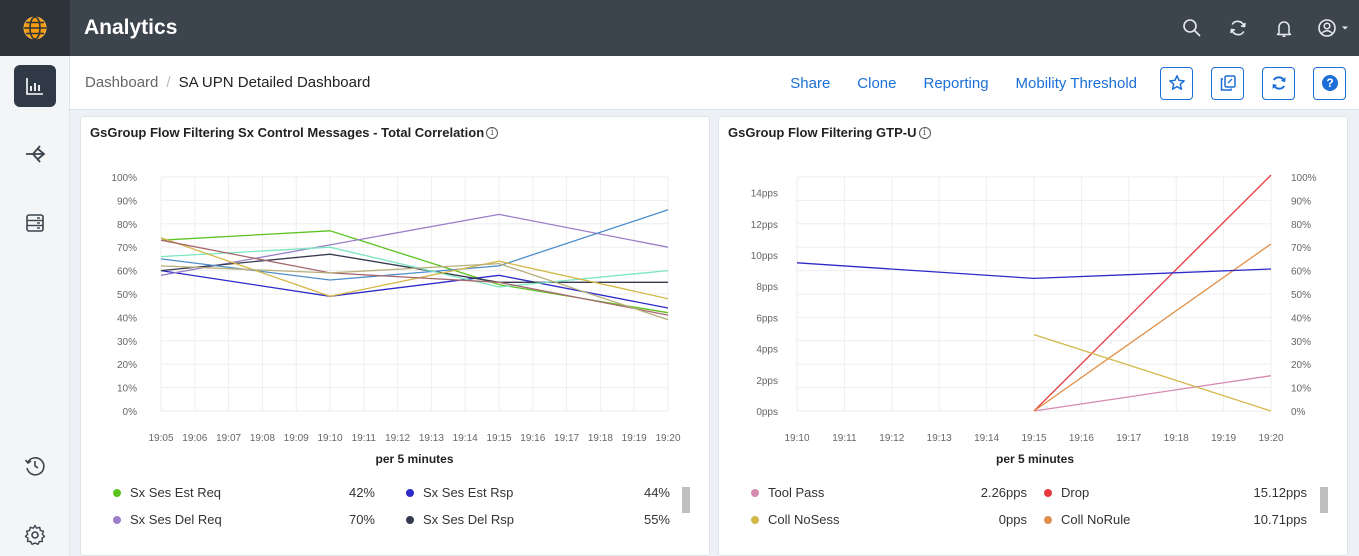 The height and width of the screenshot is (556, 1359). I want to click on server-icon, so click(35, 223).